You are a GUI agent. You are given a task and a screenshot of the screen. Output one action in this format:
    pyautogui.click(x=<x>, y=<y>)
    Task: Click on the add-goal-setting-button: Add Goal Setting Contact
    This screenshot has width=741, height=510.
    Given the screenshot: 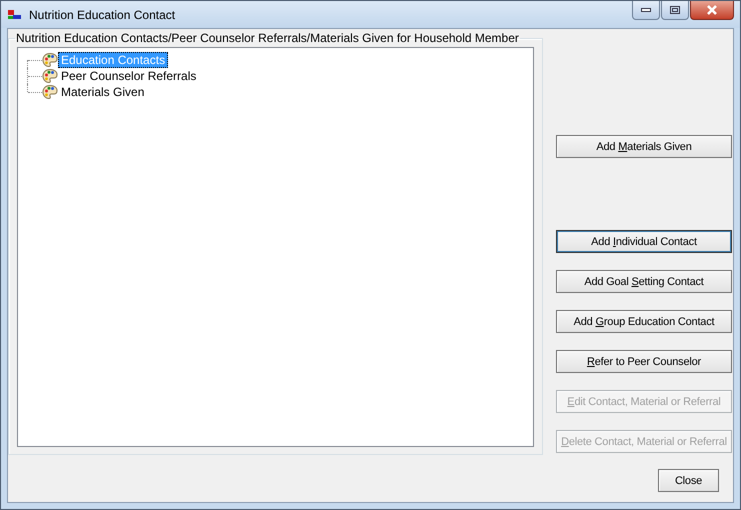 What is the action you would take?
    pyautogui.click(x=644, y=281)
    